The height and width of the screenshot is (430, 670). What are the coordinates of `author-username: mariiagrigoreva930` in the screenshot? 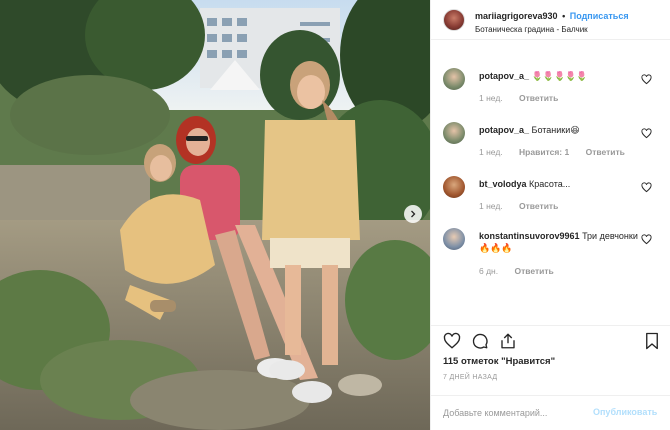 It's located at (516, 16).